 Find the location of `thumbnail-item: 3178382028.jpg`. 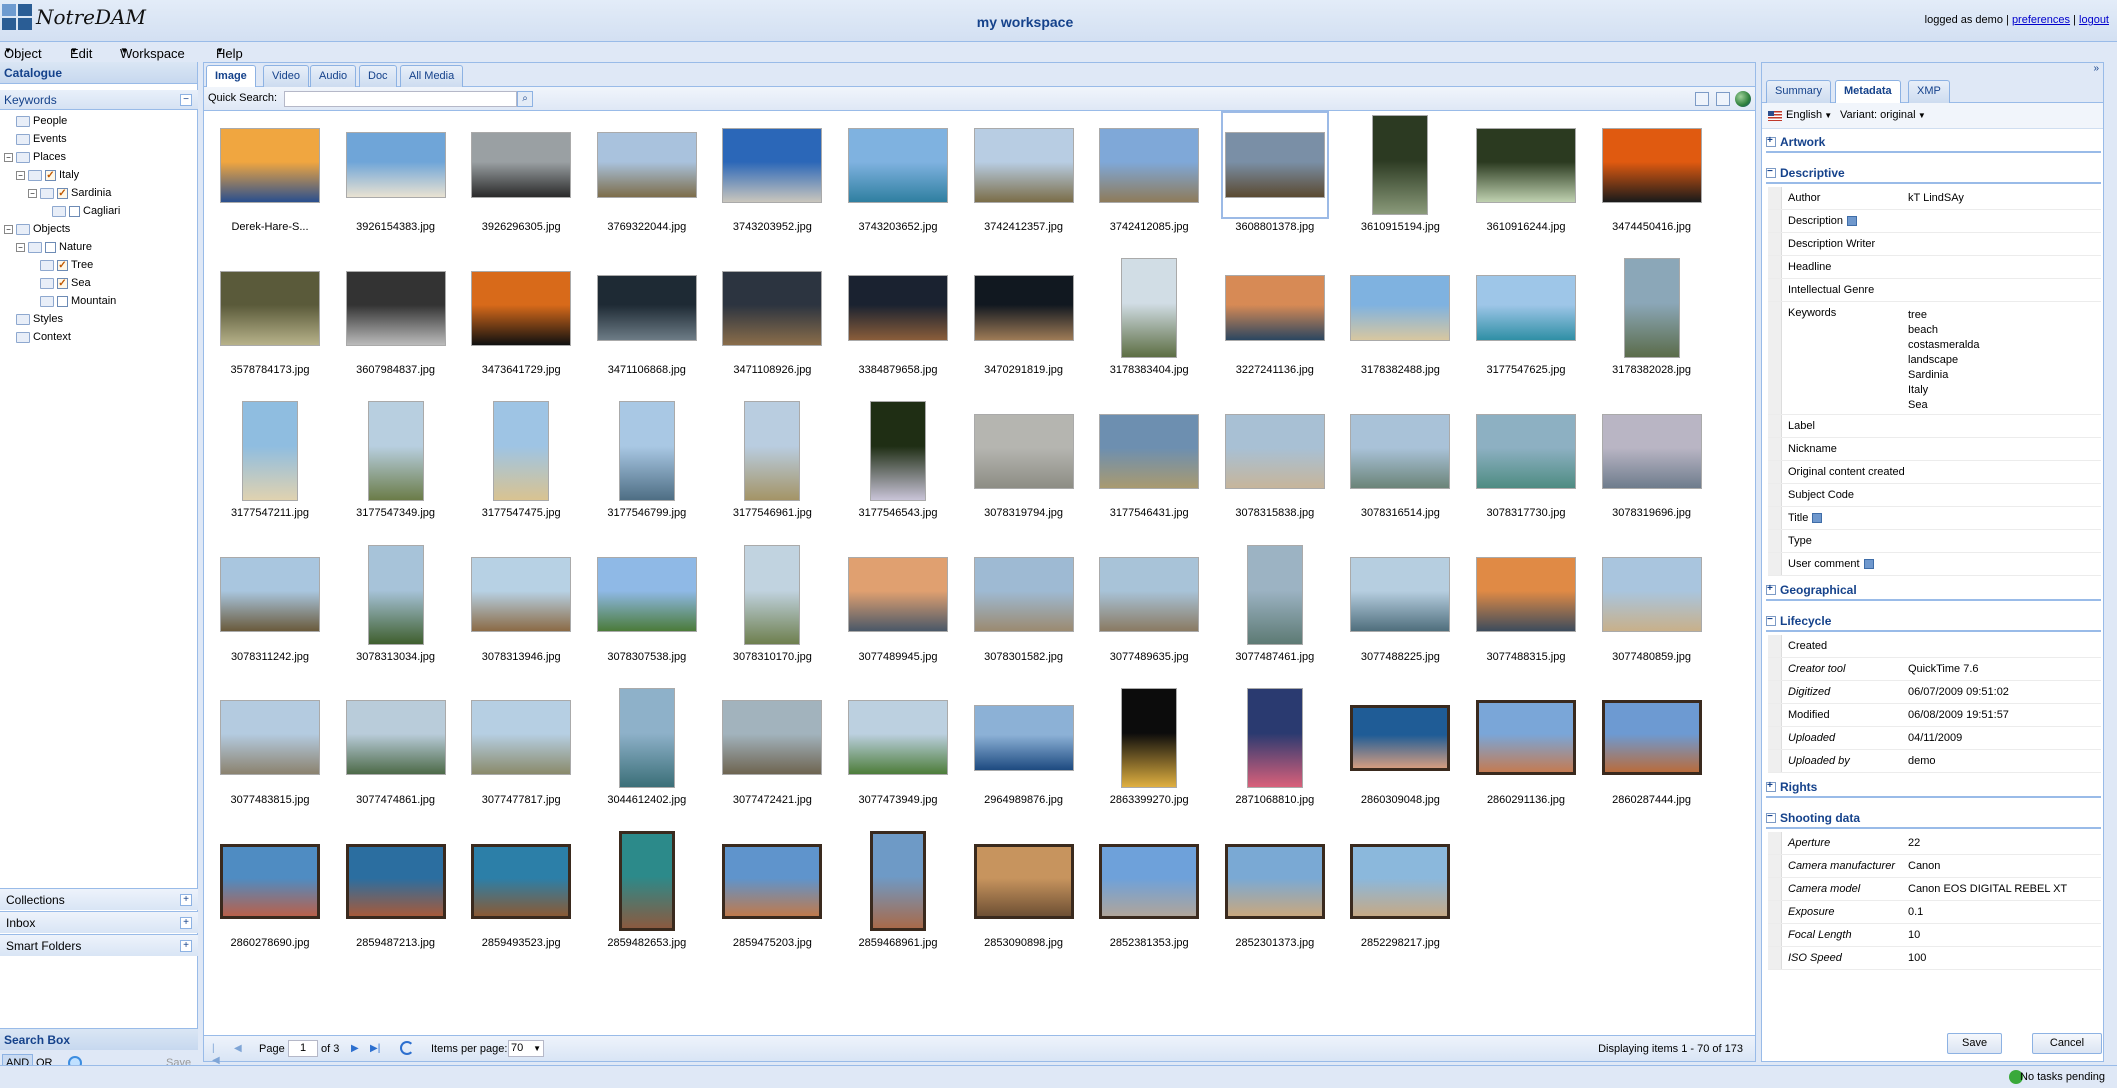

thumbnail-item: 3178382028.jpg is located at coordinates (1652, 327).